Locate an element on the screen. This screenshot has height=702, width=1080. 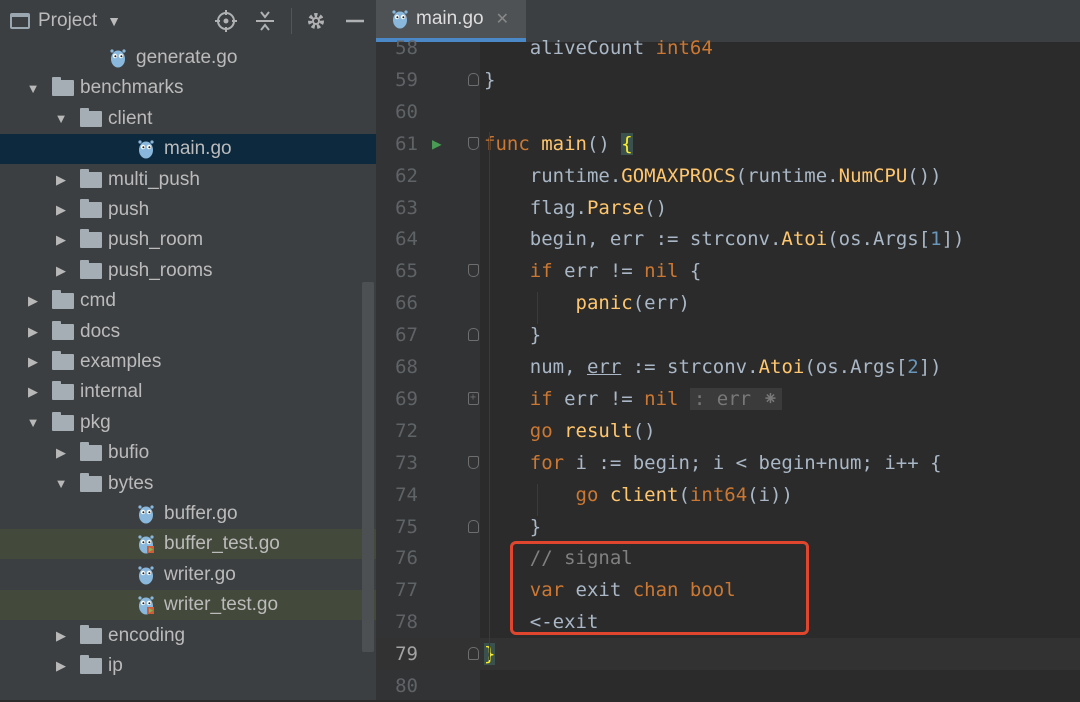
line-number: 60 is located at coordinates (397, 112).